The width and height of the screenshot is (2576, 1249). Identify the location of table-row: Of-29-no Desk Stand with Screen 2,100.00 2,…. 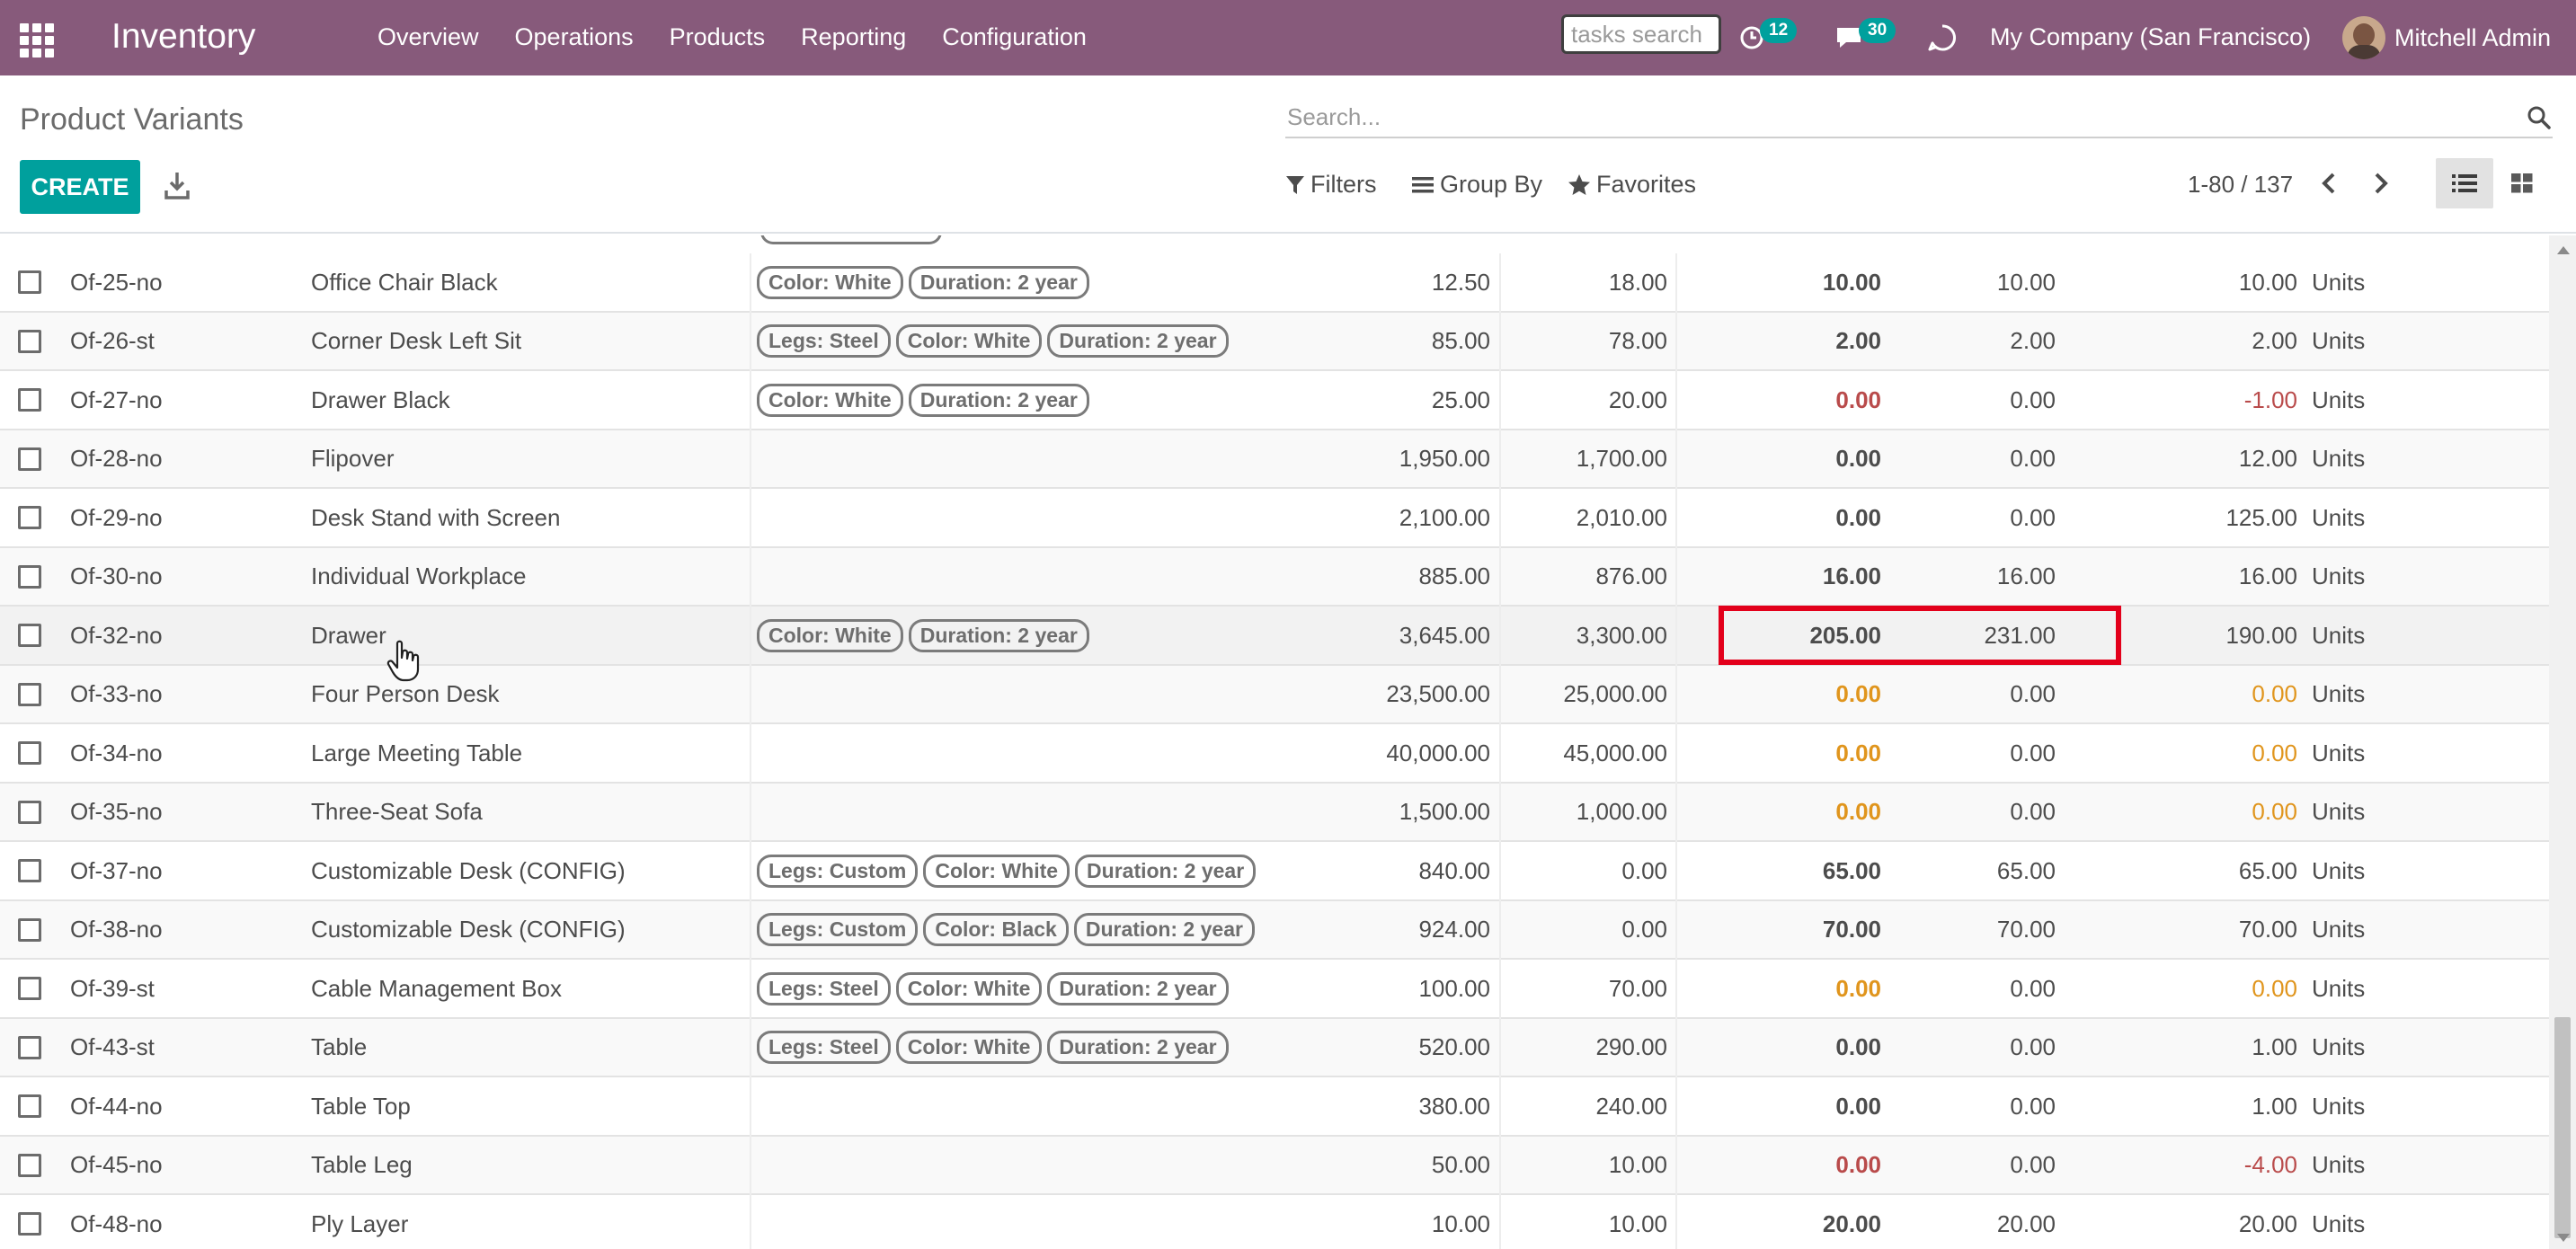
(1274, 518).